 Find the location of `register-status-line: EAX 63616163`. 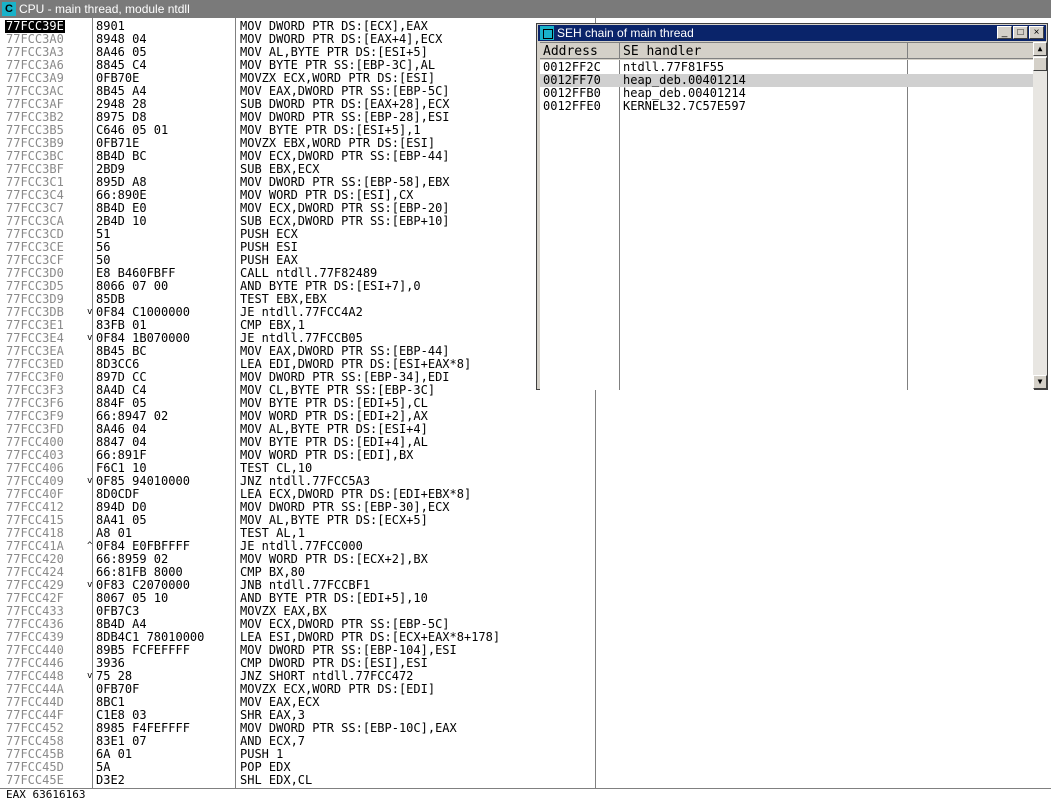

register-status-line: EAX 63616163 is located at coordinates (46, 794).